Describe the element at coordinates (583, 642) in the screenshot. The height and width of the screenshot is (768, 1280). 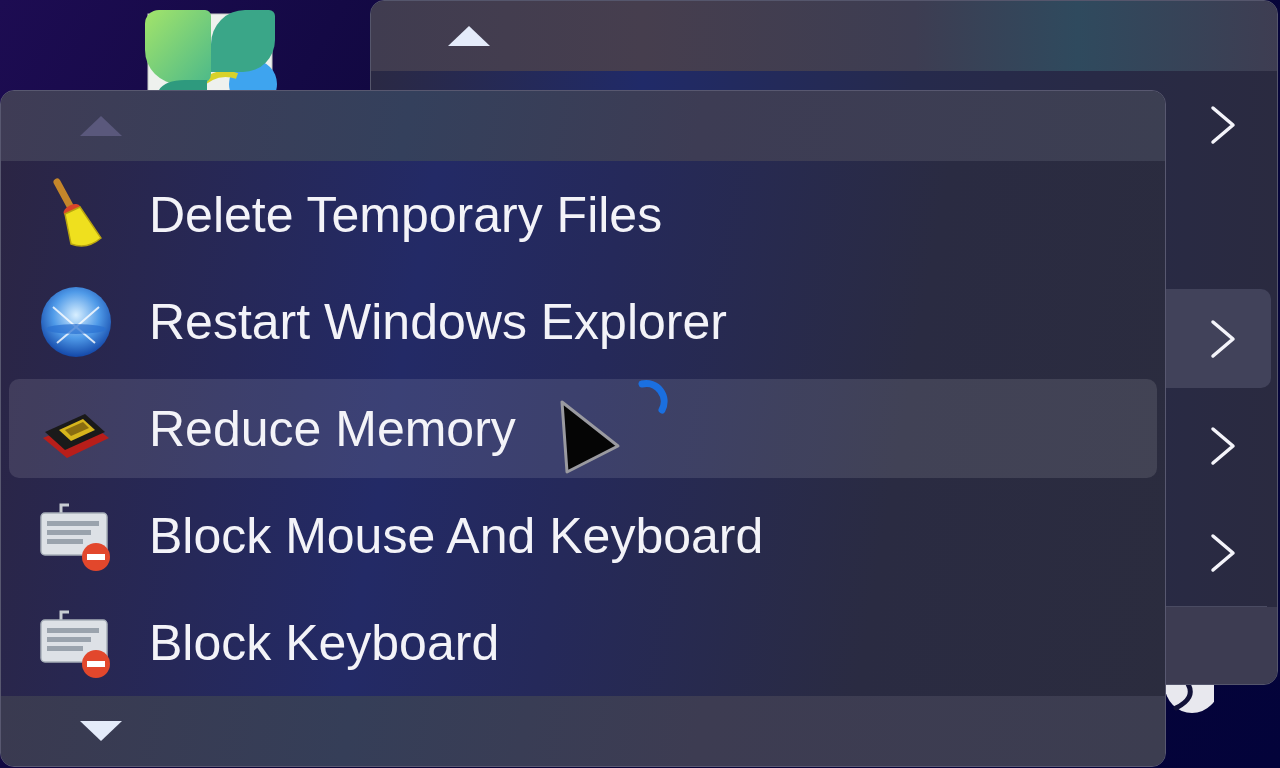
I see `menu-item: Block Keyboard` at that location.